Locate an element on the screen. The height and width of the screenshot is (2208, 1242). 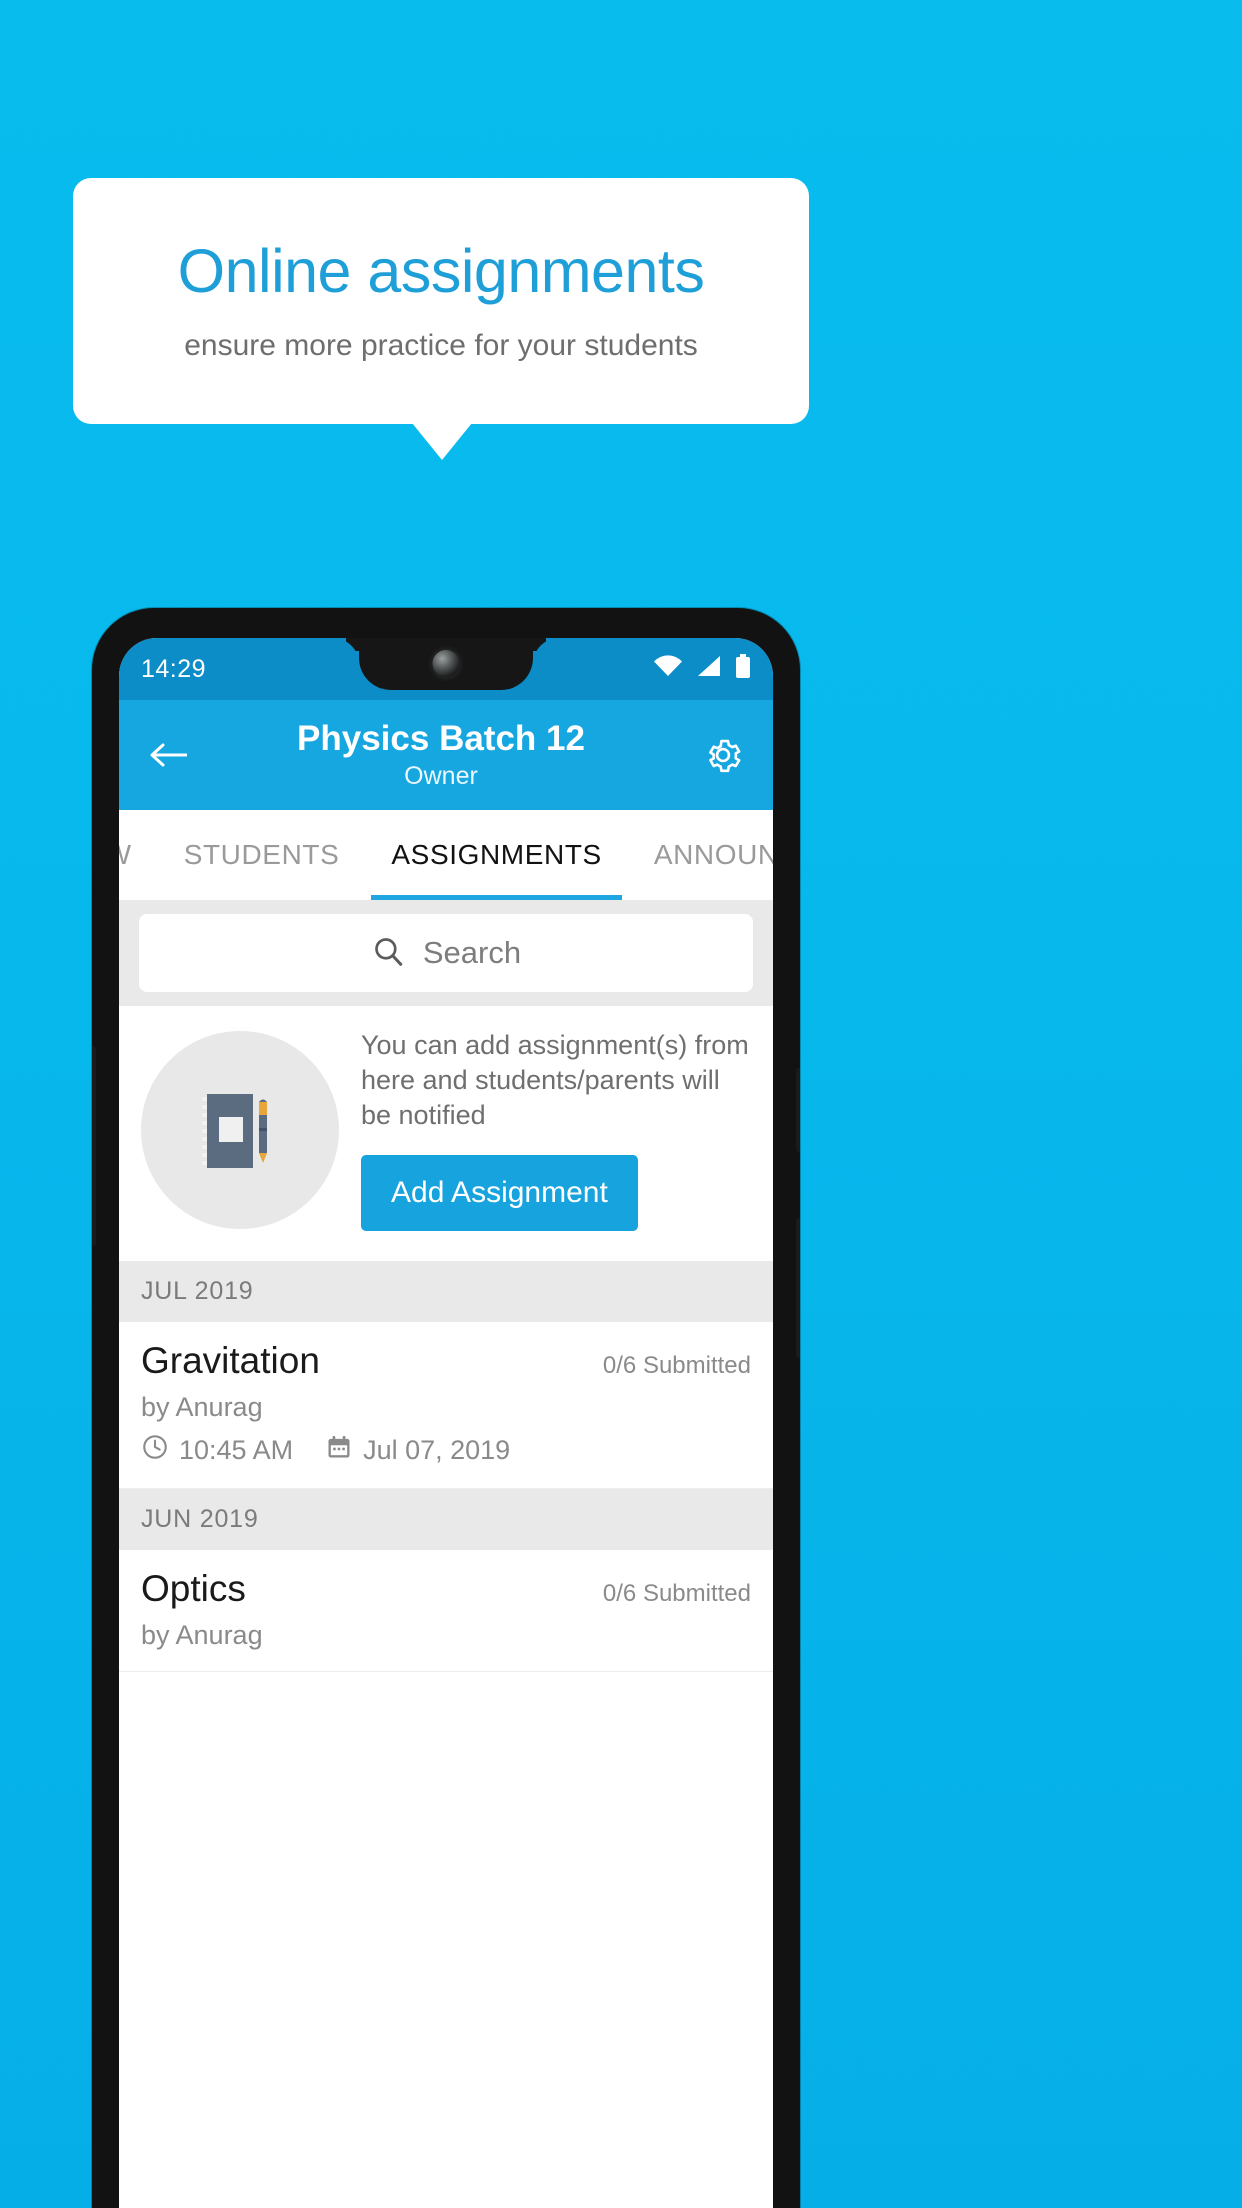
status-icon-group is located at coordinates (702, 669).